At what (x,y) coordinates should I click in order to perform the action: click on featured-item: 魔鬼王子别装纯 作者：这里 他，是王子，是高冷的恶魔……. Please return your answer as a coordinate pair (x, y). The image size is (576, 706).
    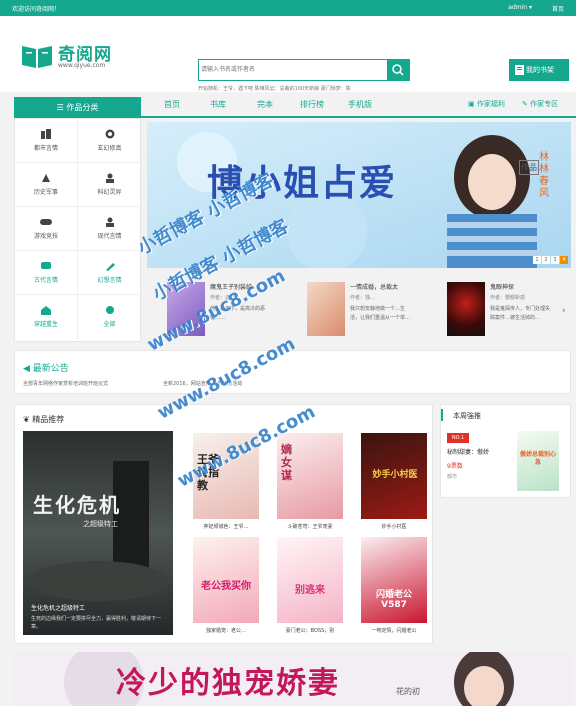
    Looking at the image, I should click on (212, 309).